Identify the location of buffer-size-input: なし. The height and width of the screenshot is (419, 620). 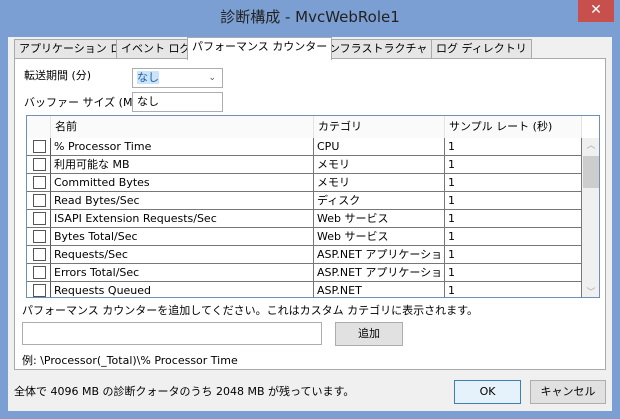
(177, 102).